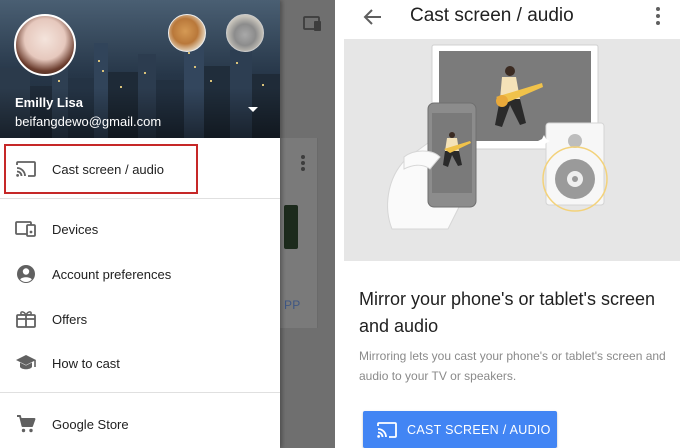 The width and height of the screenshot is (680, 448). What do you see at coordinates (86, 363) in the screenshot?
I see `drawer-item-label: How to cast` at bounding box center [86, 363].